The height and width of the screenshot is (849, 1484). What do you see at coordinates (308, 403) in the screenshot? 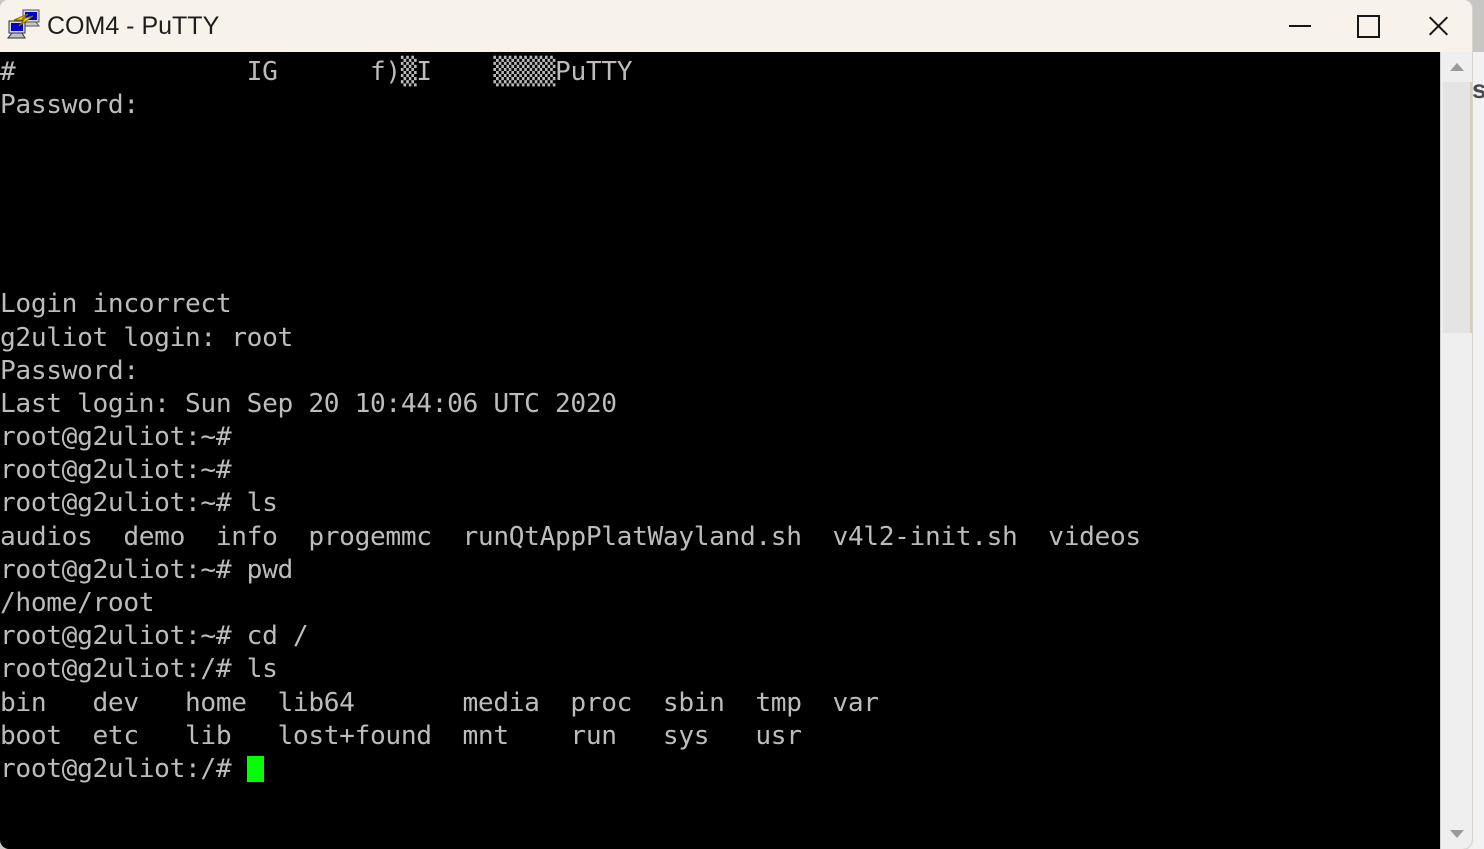
I see `terminal-line: Last login: Sun Sep 20 10:44:06 UTC 2020` at bounding box center [308, 403].